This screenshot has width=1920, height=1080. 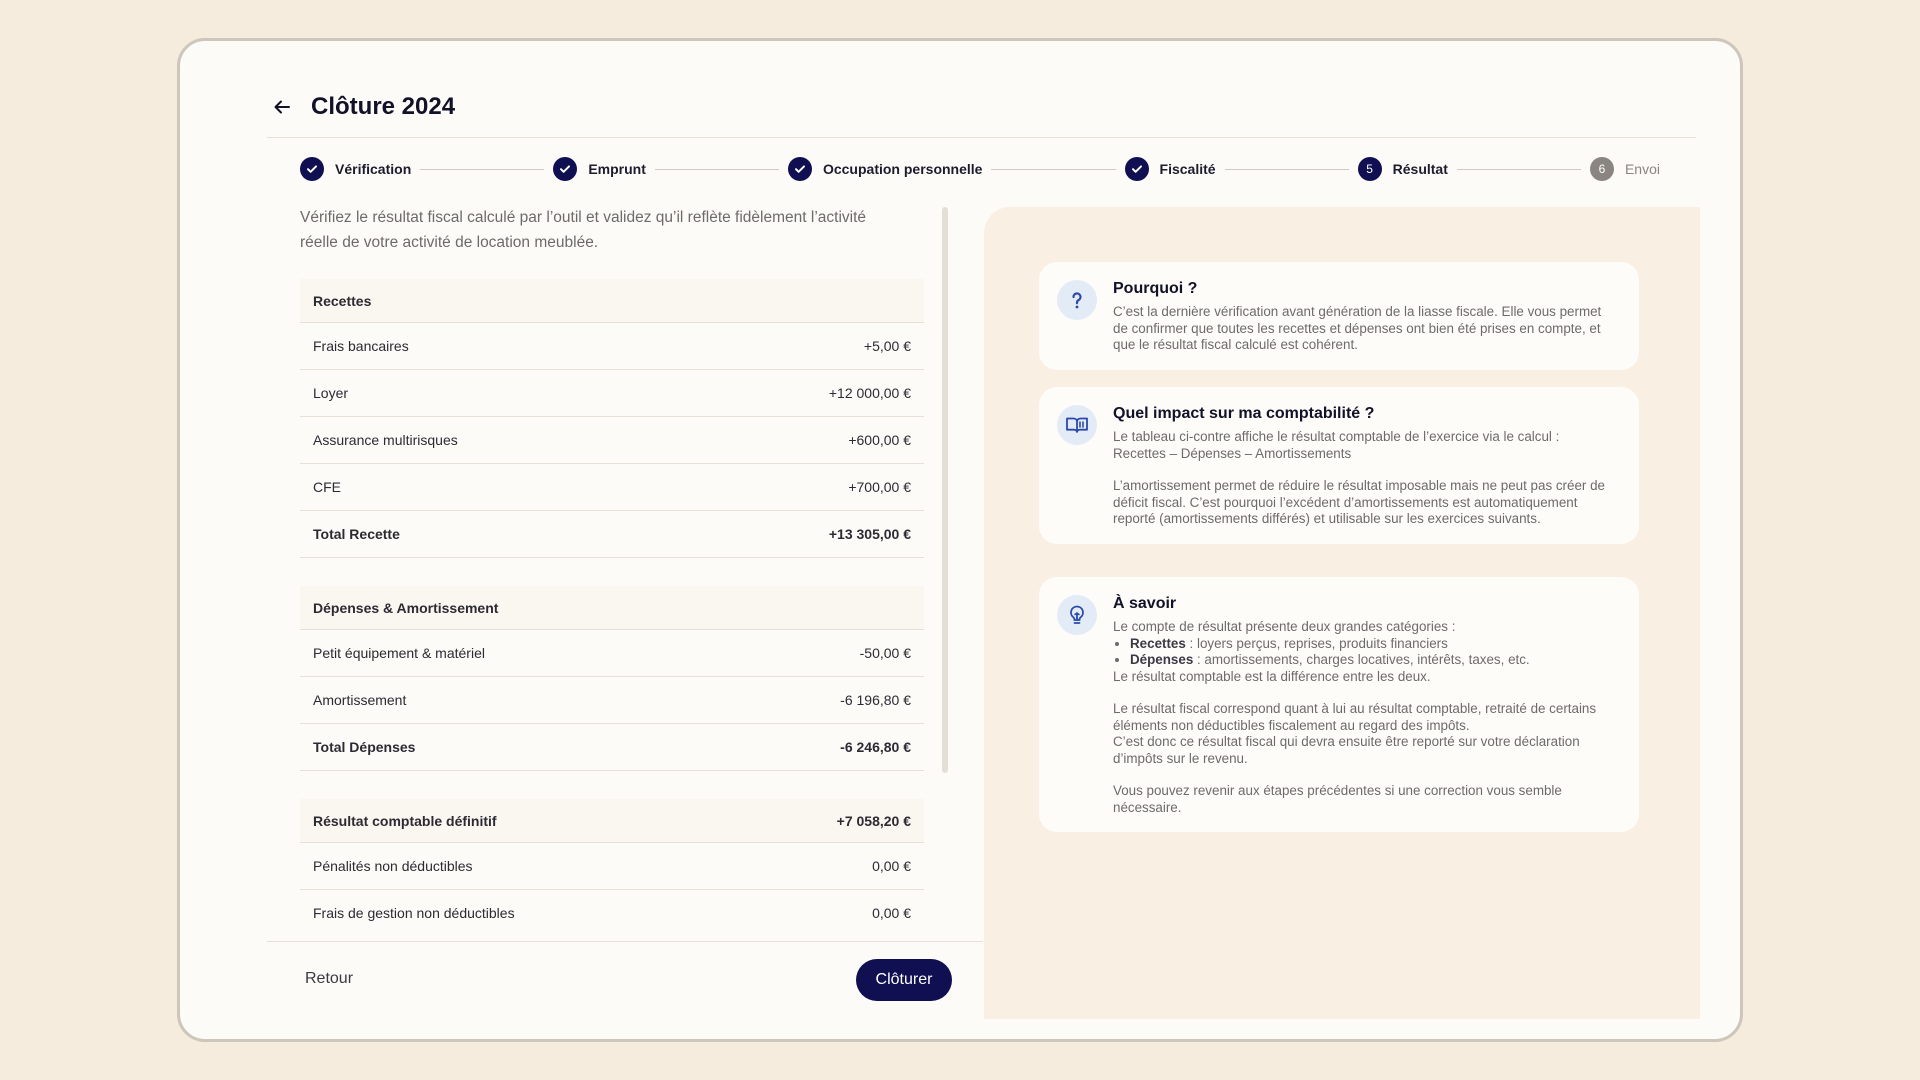 What do you see at coordinates (356, 534) in the screenshot?
I see `row-label: Total Recette` at bounding box center [356, 534].